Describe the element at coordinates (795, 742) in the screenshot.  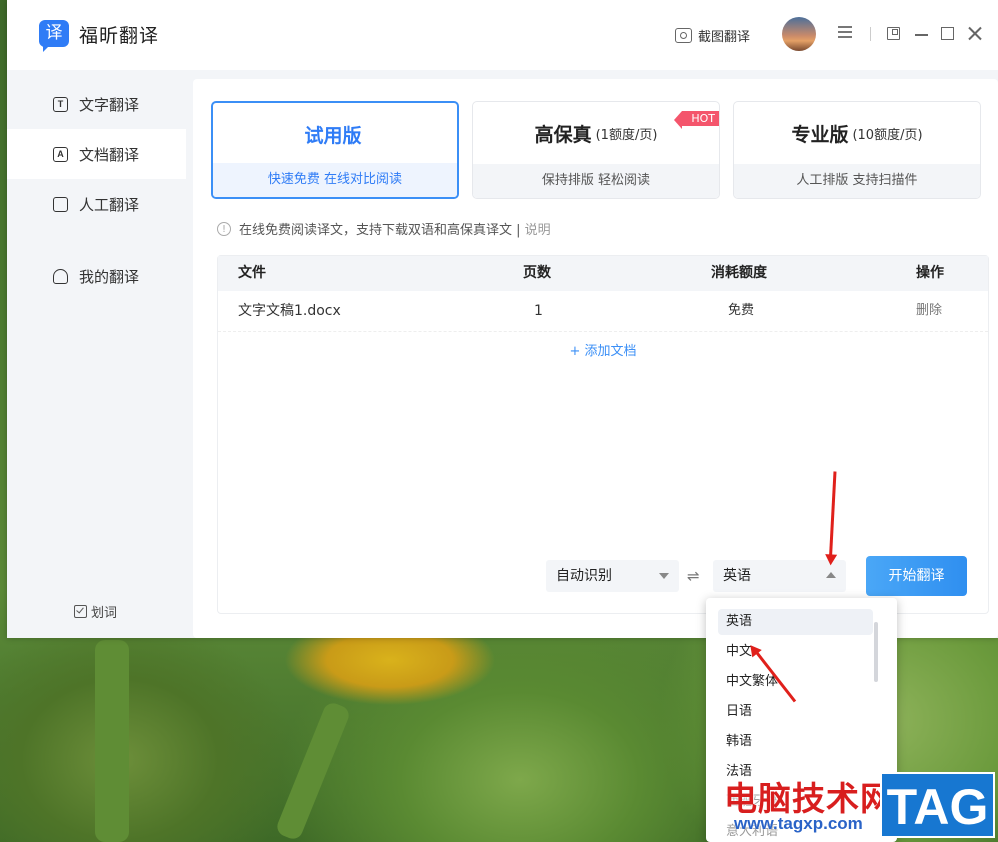
I see `language-option: 韩语` at that location.